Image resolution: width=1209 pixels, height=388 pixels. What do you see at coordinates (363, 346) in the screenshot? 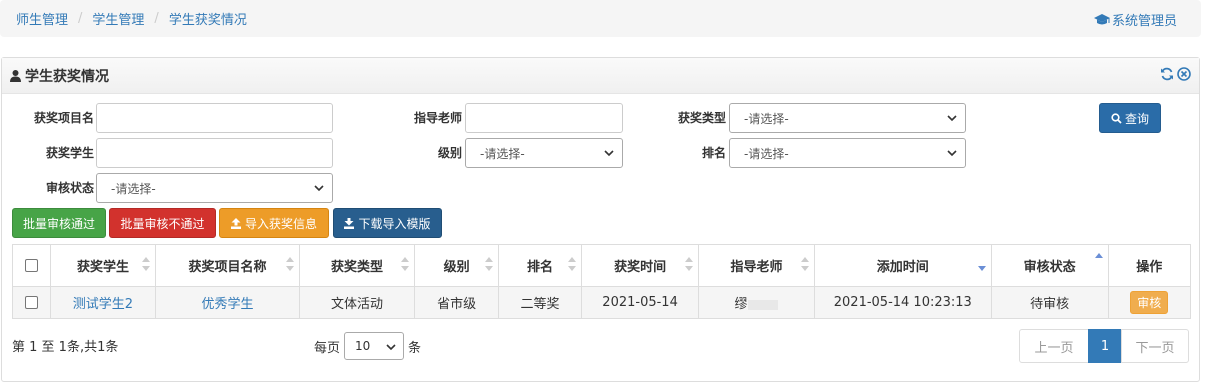
I see `per-page-value: 10` at bounding box center [363, 346].